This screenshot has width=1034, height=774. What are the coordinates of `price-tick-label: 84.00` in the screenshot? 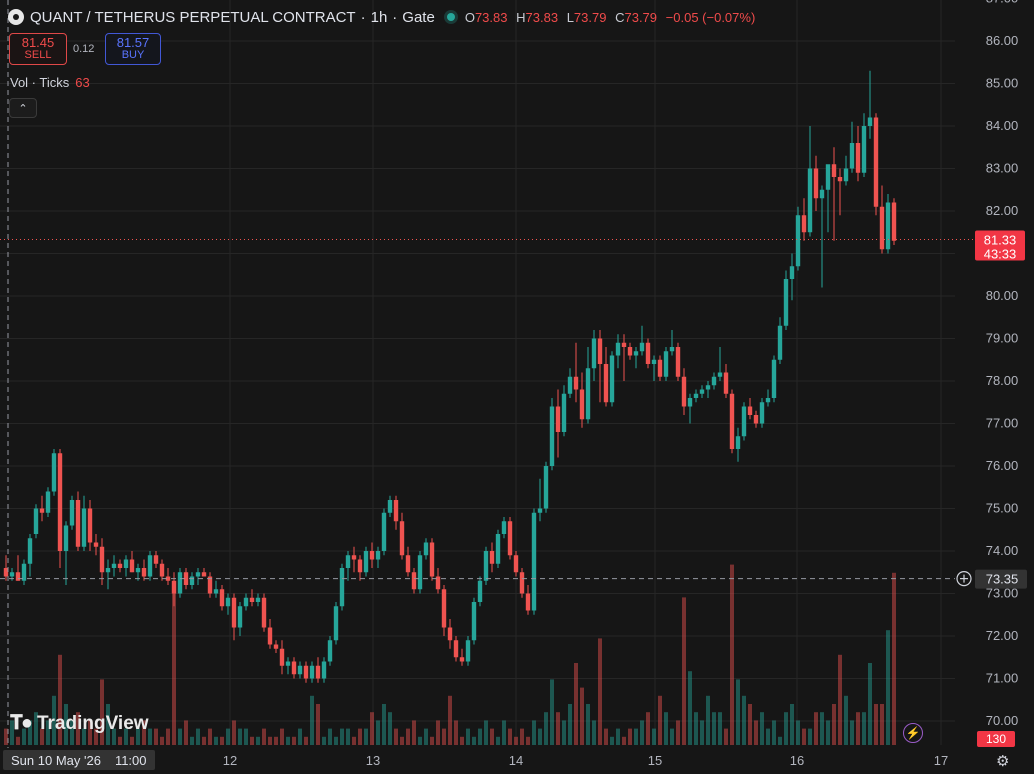 It's located at (1002, 125).